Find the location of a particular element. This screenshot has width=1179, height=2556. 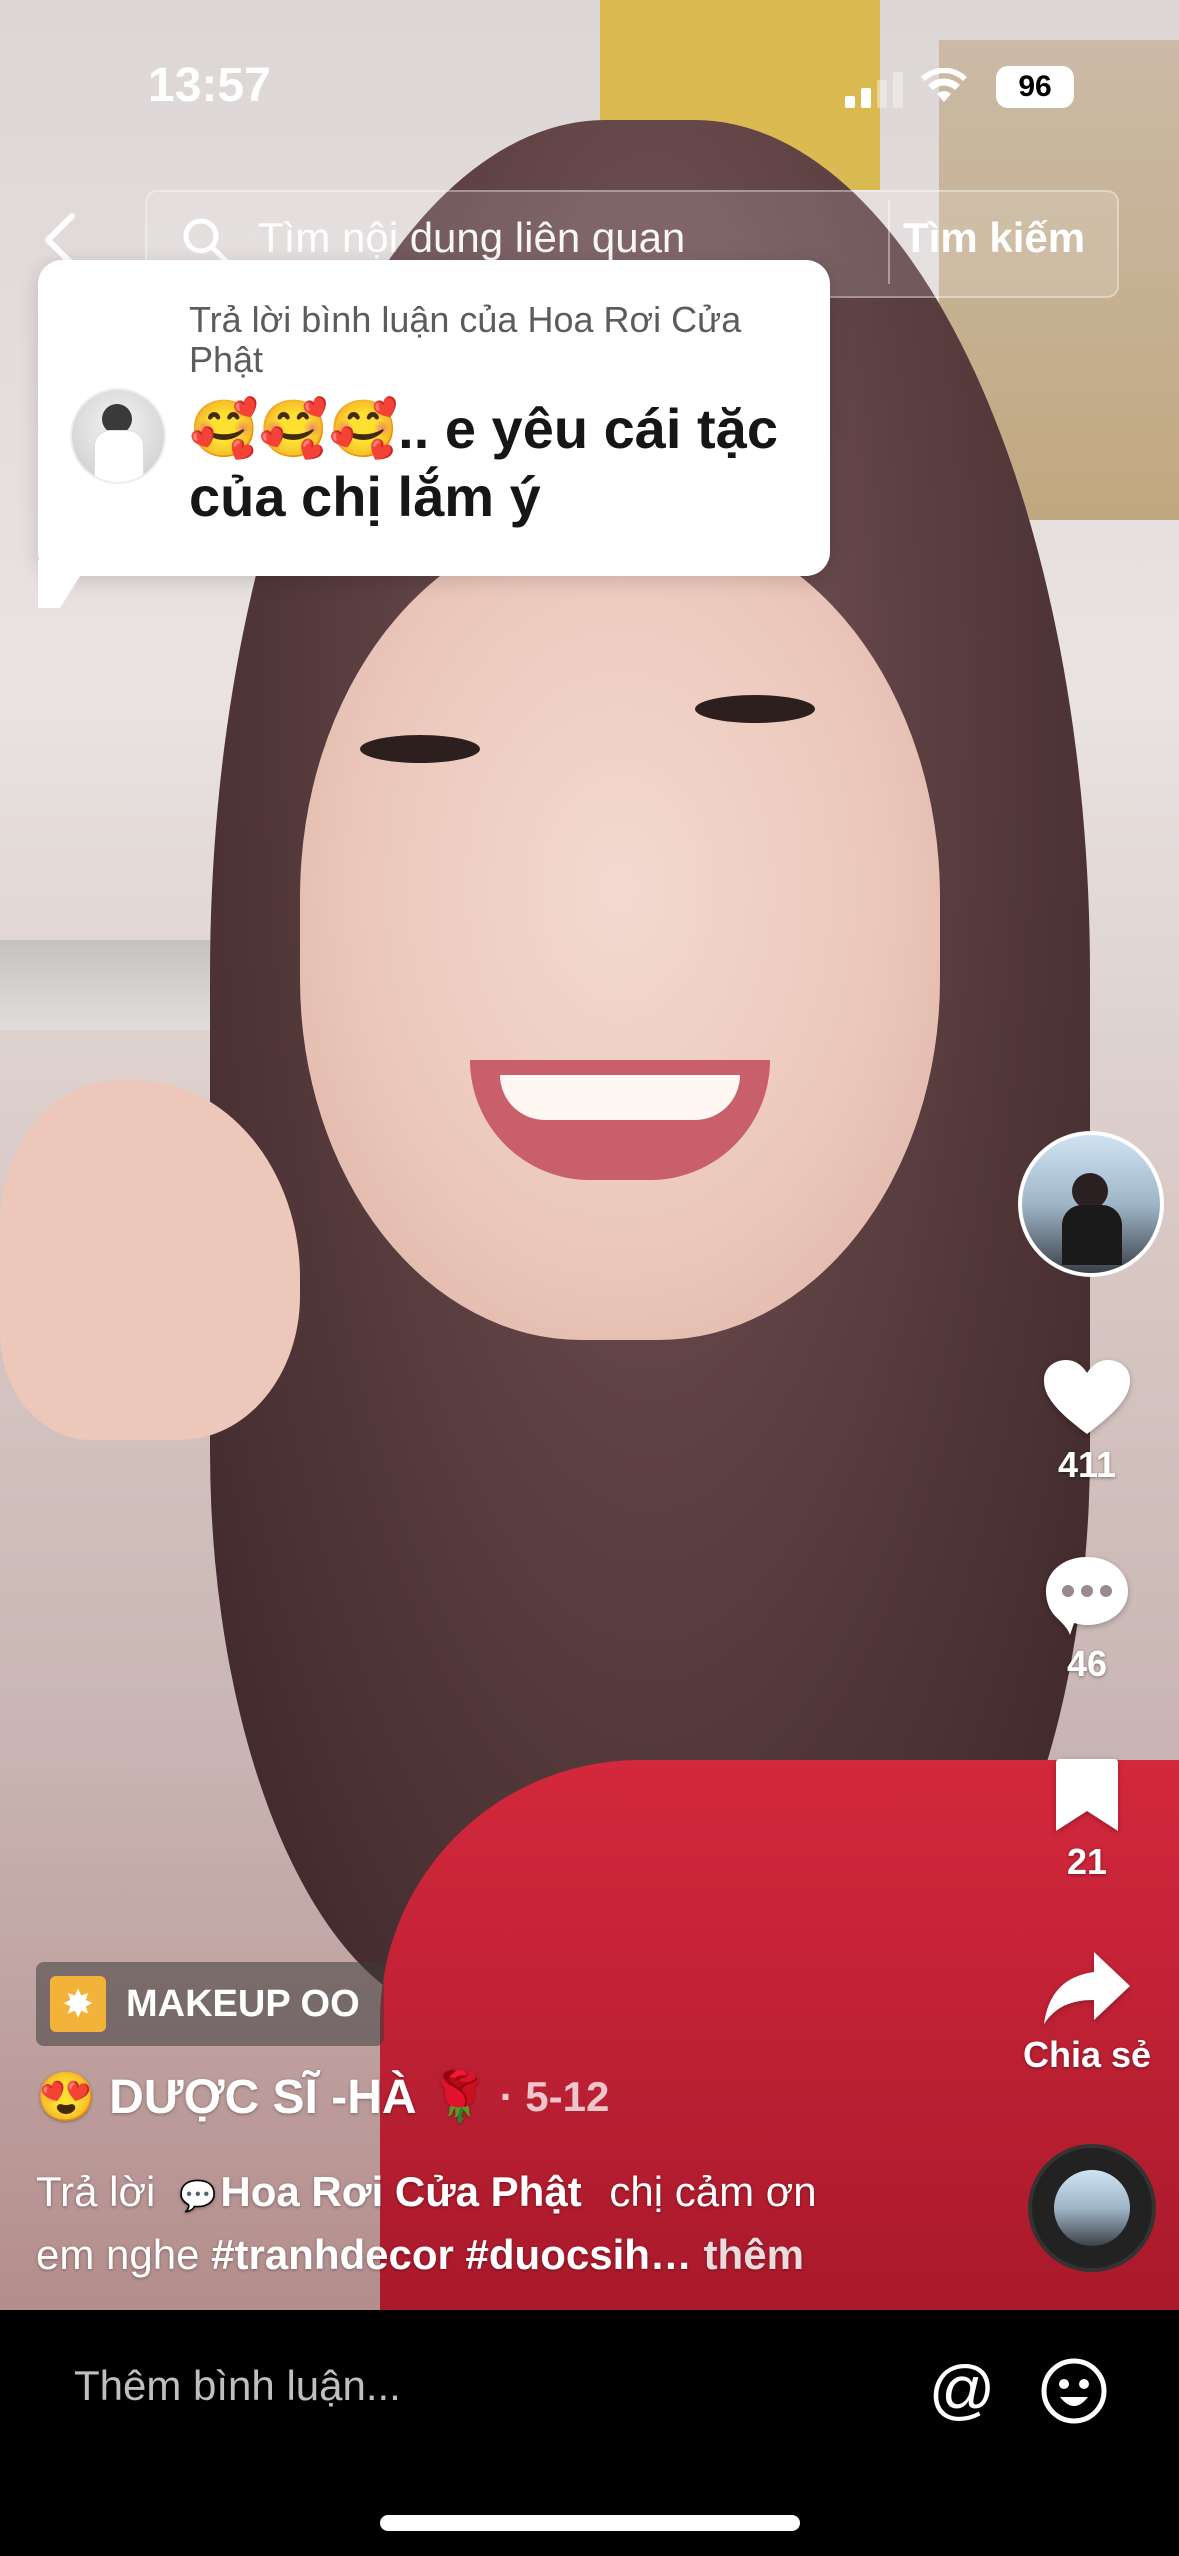

cell-signal-icon is located at coordinates (874, 90).